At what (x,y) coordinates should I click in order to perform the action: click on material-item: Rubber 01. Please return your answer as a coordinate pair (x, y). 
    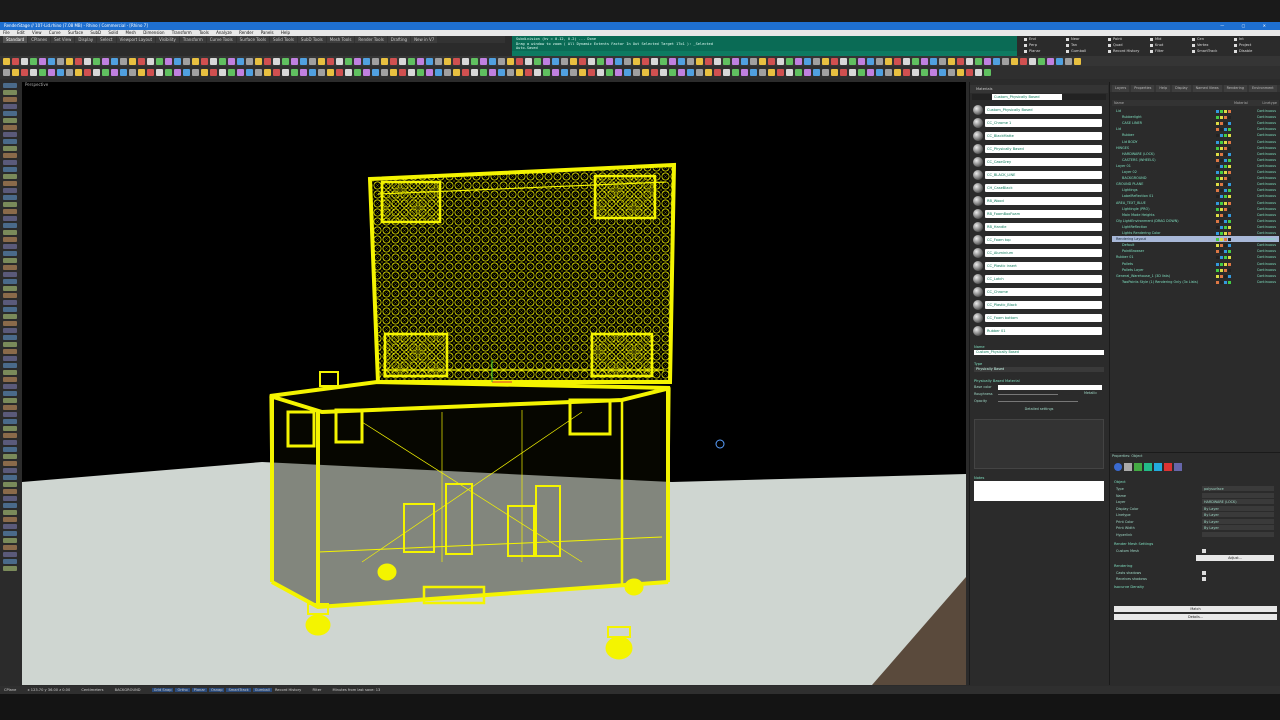
    Looking at the image, I should click on (1039, 331).